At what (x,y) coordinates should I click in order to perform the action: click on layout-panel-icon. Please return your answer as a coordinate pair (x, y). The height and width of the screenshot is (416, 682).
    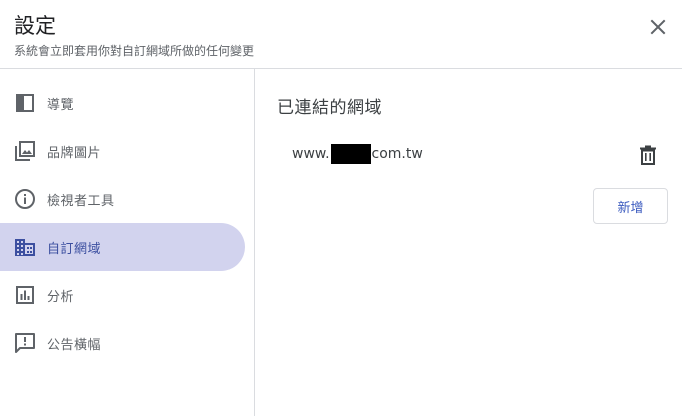
    Looking at the image, I should click on (25, 103).